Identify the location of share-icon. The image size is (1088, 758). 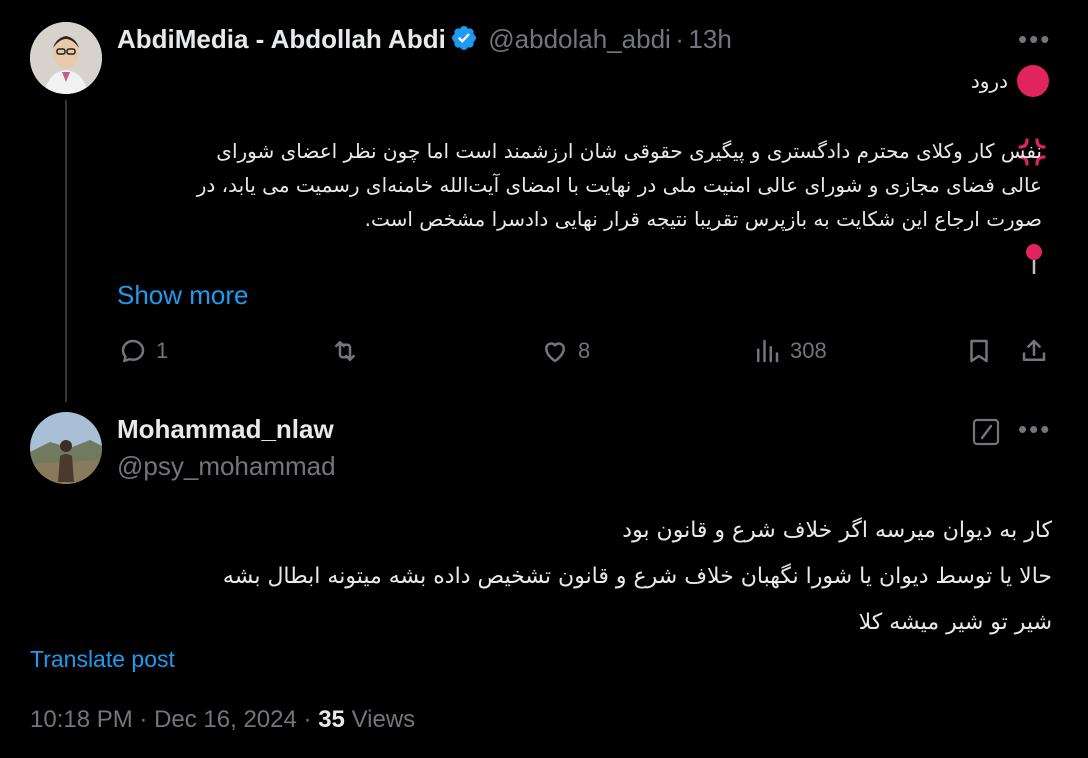
(1034, 350).